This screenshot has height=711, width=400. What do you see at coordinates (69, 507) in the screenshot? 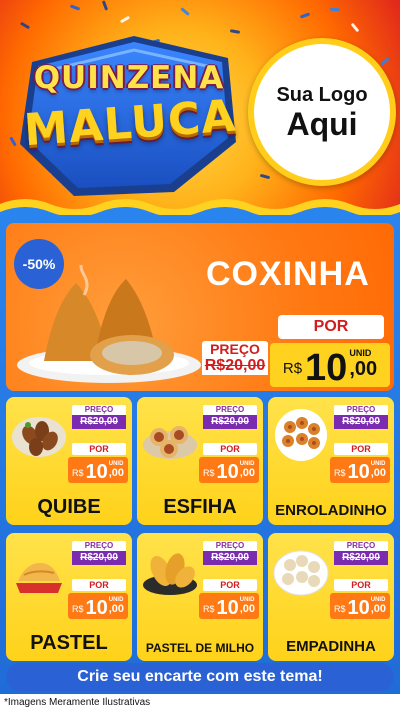
I see `product-name: QUIBE` at bounding box center [69, 507].